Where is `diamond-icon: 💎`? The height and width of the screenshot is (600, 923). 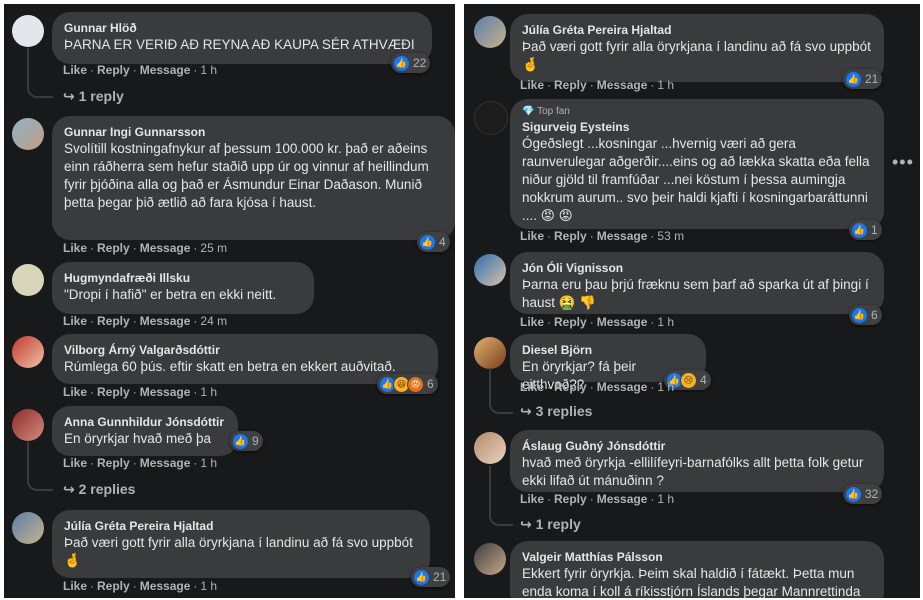
diamond-icon: 💎 is located at coordinates (528, 111).